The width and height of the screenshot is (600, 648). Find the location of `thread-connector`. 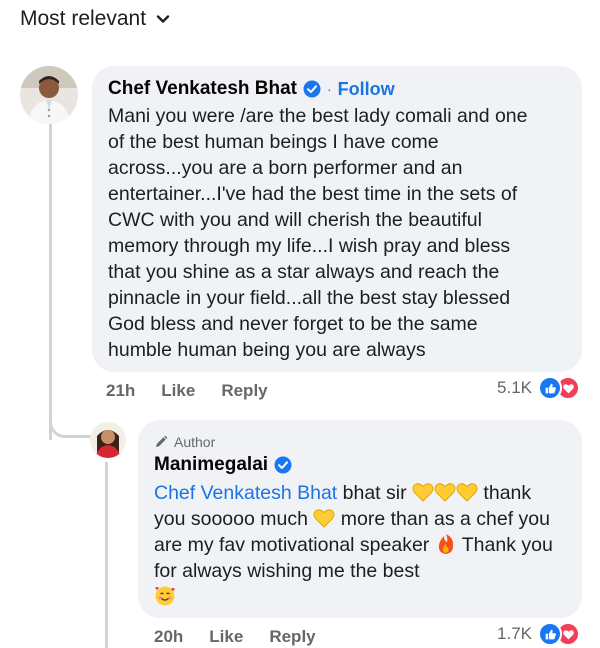

thread-connector is located at coordinates (70, 421).